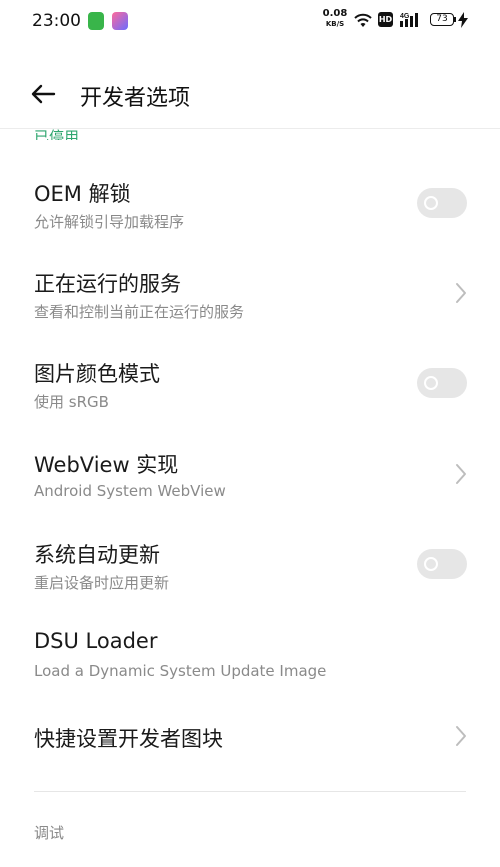 Image resolution: width=500 pixels, height=867 pixels. I want to click on network-speed-unit: KB/S, so click(335, 24).